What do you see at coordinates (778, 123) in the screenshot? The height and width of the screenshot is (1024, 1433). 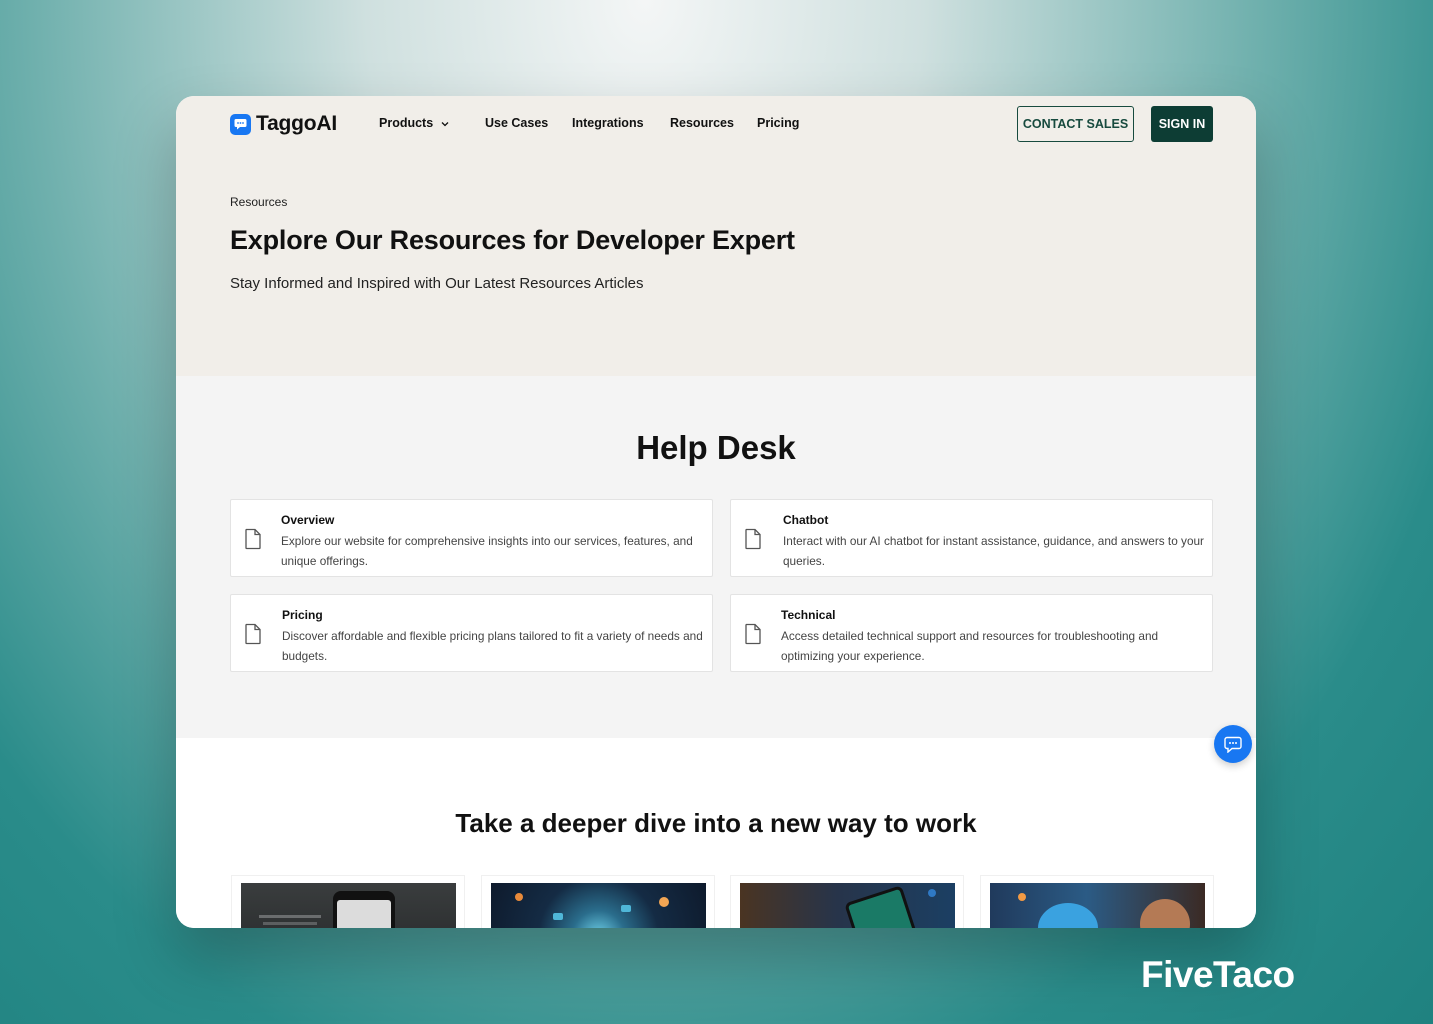 I see `nav-item-pricing: Pricing` at bounding box center [778, 123].